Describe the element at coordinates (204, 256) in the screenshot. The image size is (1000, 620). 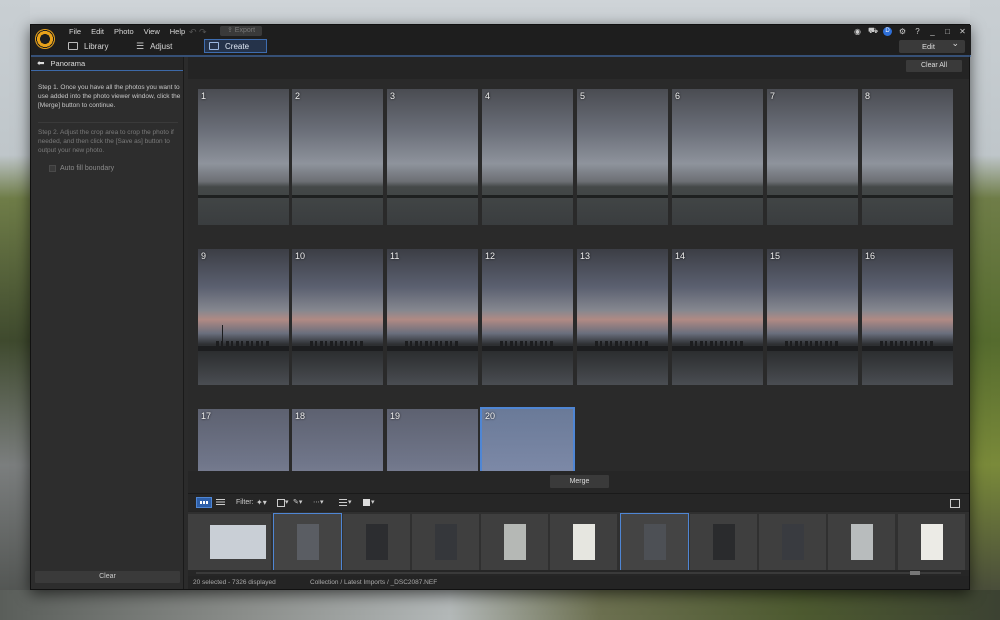
I see `photo-number: 9` at that location.